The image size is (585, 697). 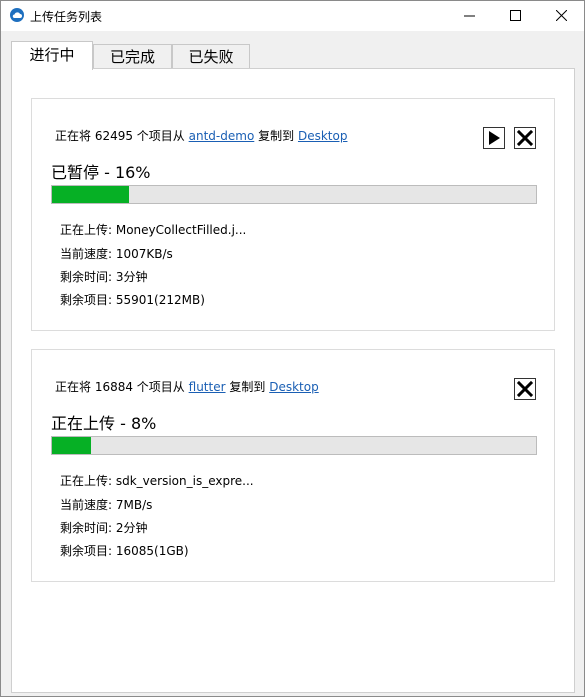 What do you see at coordinates (106, 505) in the screenshot?
I see `current-speed: 当前速度: 7MB/s` at bounding box center [106, 505].